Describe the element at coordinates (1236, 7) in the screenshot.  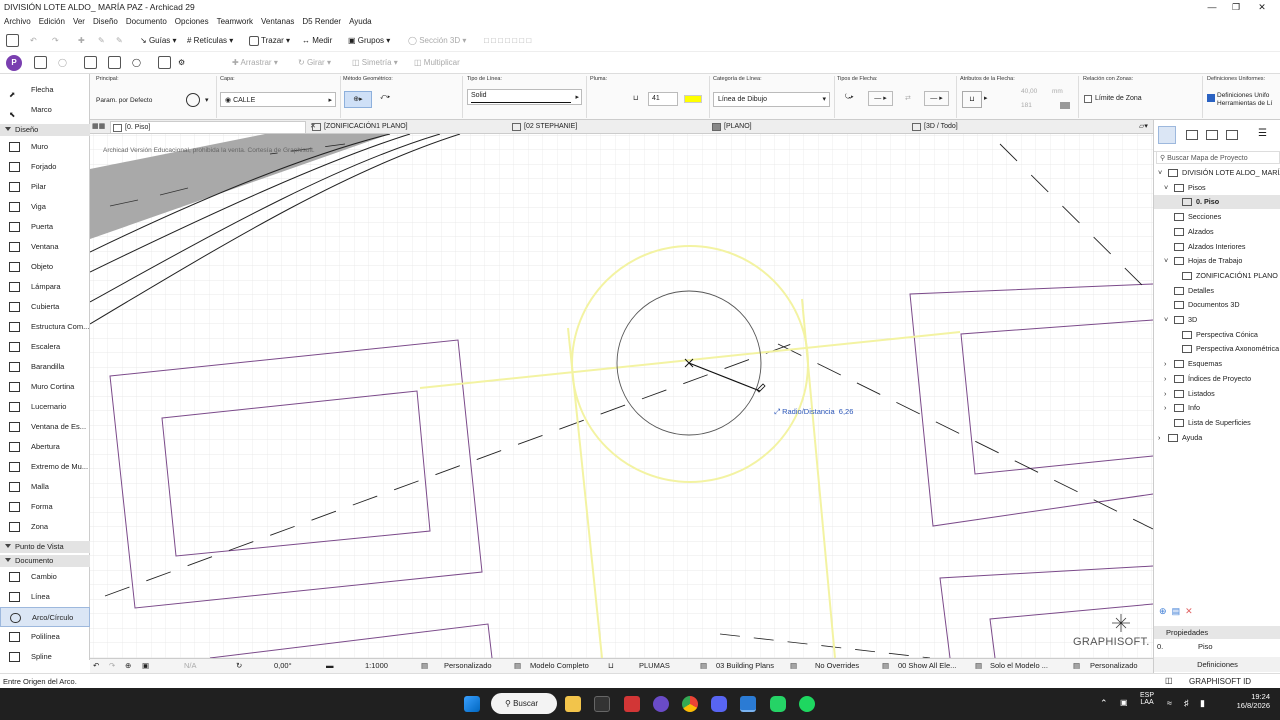
I see `restore-icon: ❐` at that location.